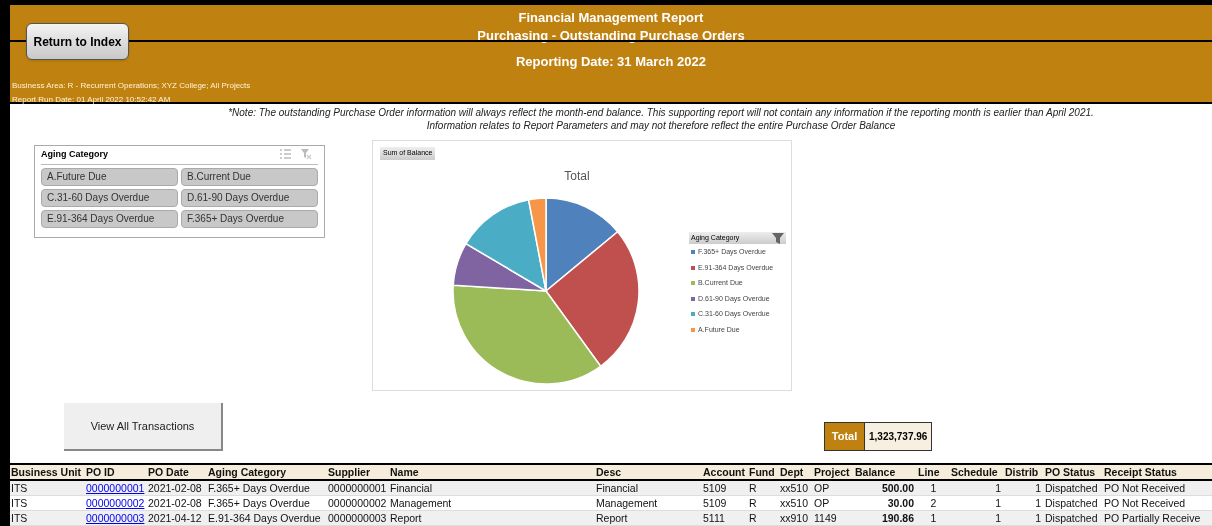  Describe the element at coordinates (897, 518) in the screenshot. I see `table-cell-text: 190.86` at that location.